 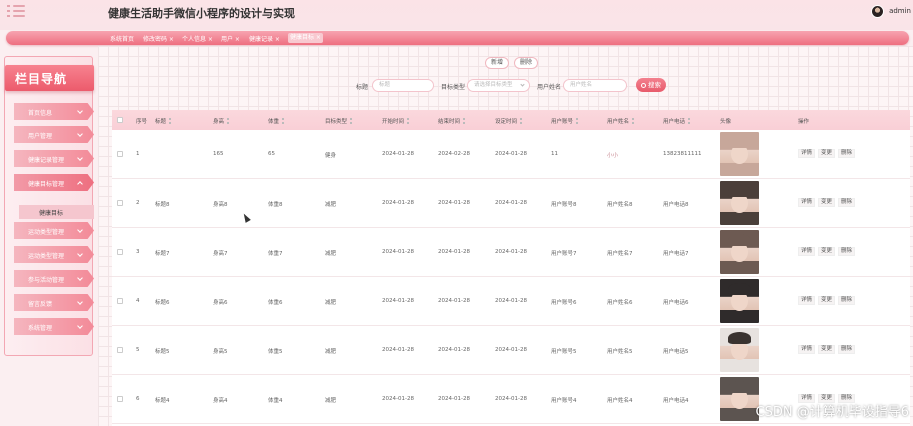 What do you see at coordinates (54, 158) in the screenshot?
I see `sidebar-item-2: 健康记录管理` at bounding box center [54, 158].